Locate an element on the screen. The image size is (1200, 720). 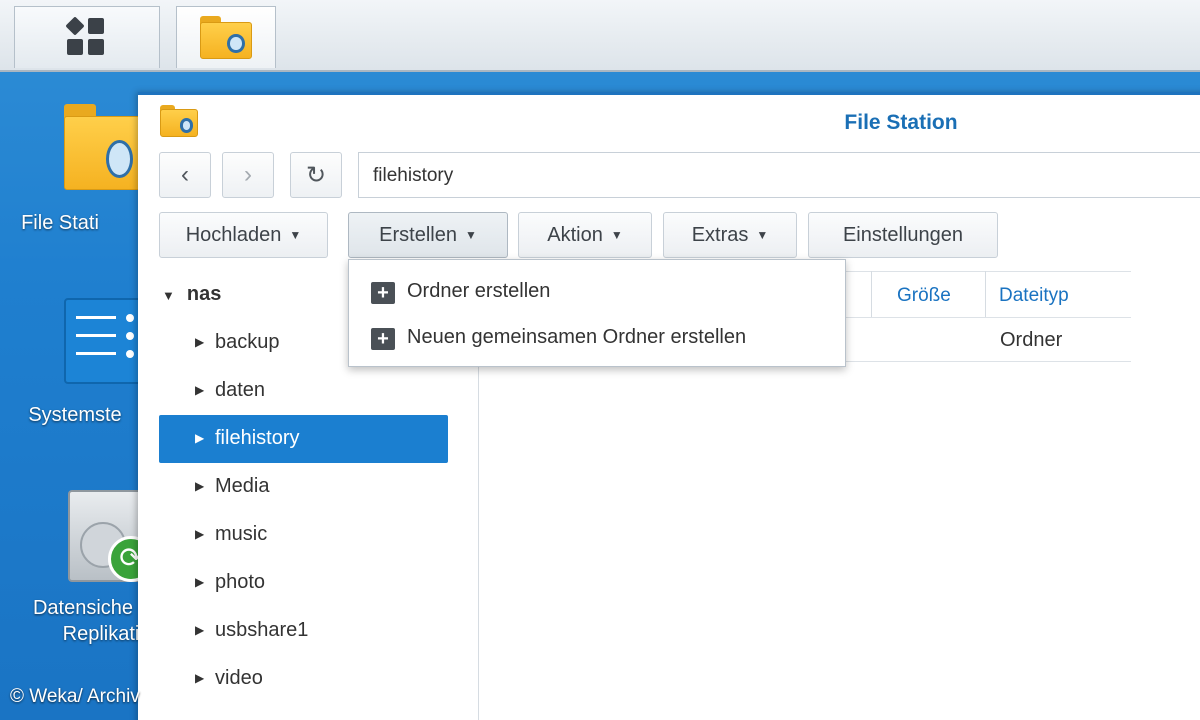
extras-label: Extras is located at coordinates (720, 234).